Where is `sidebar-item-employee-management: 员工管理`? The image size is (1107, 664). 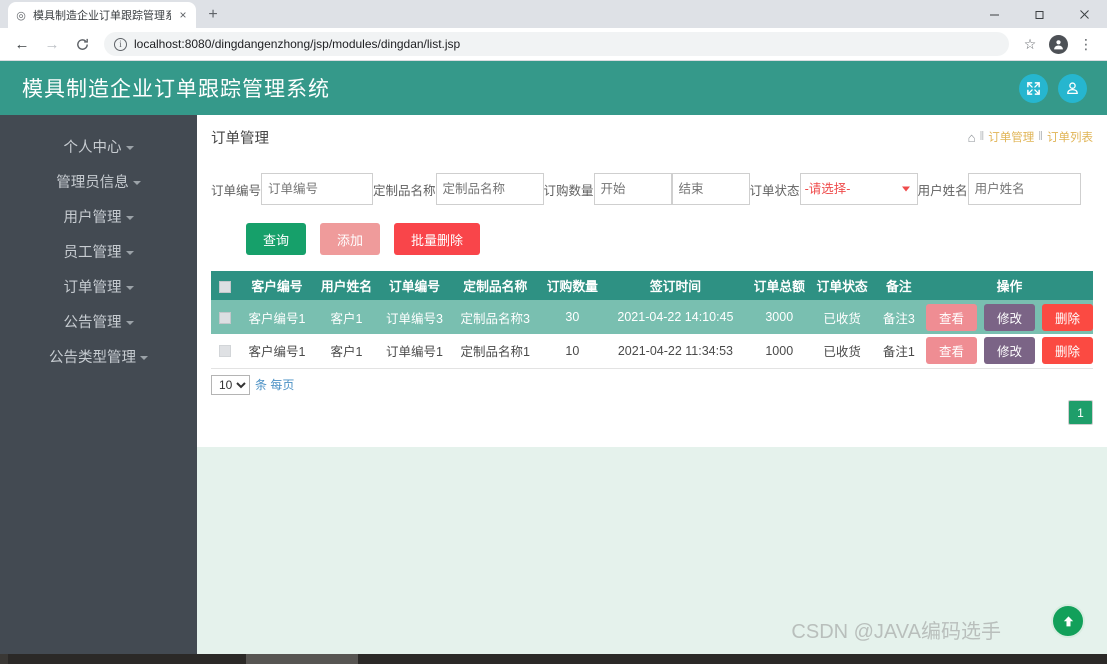 sidebar-item-employee-management: 员工管理 is located at coordinates (98, 251).